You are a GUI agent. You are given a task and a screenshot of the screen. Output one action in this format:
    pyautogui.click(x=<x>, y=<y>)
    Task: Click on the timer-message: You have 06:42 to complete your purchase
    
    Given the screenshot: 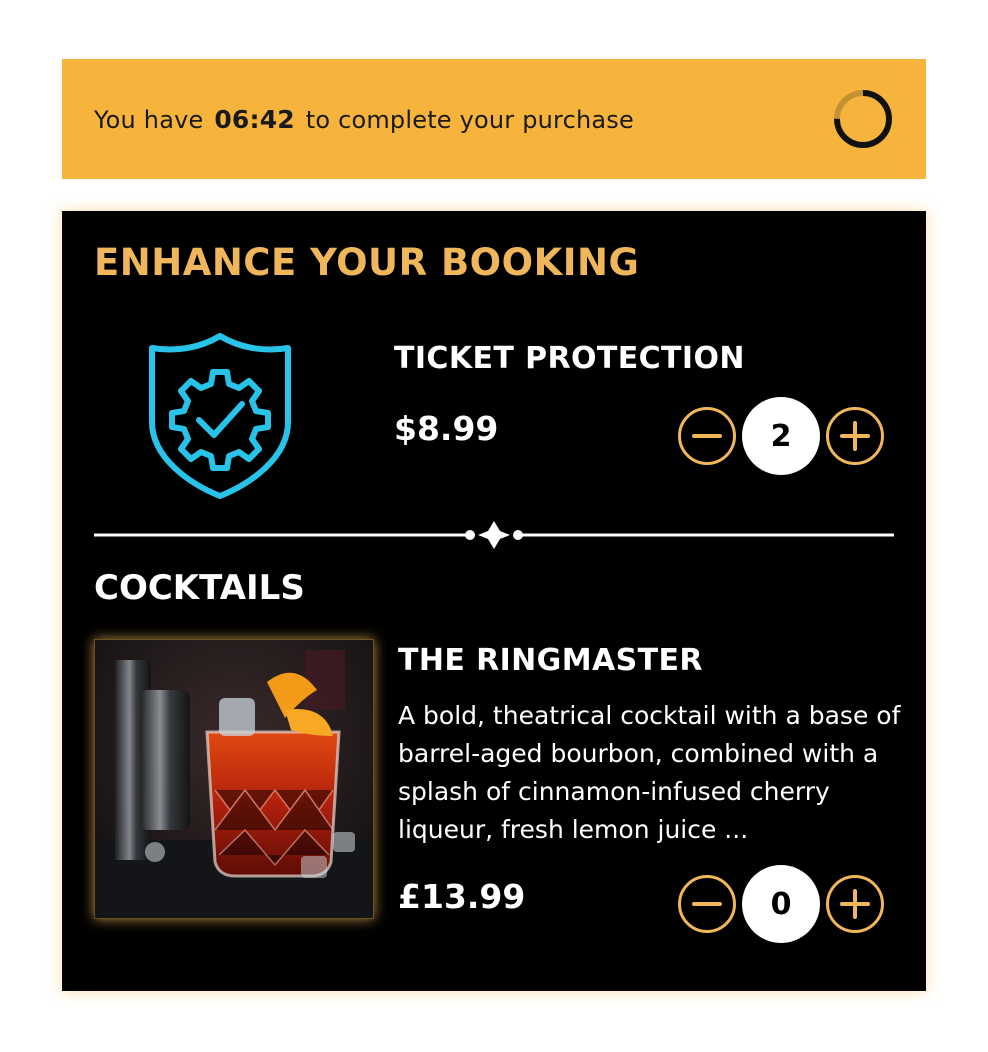 What is the action you would take?
    pyautogui.click(x=364, y=119)
    